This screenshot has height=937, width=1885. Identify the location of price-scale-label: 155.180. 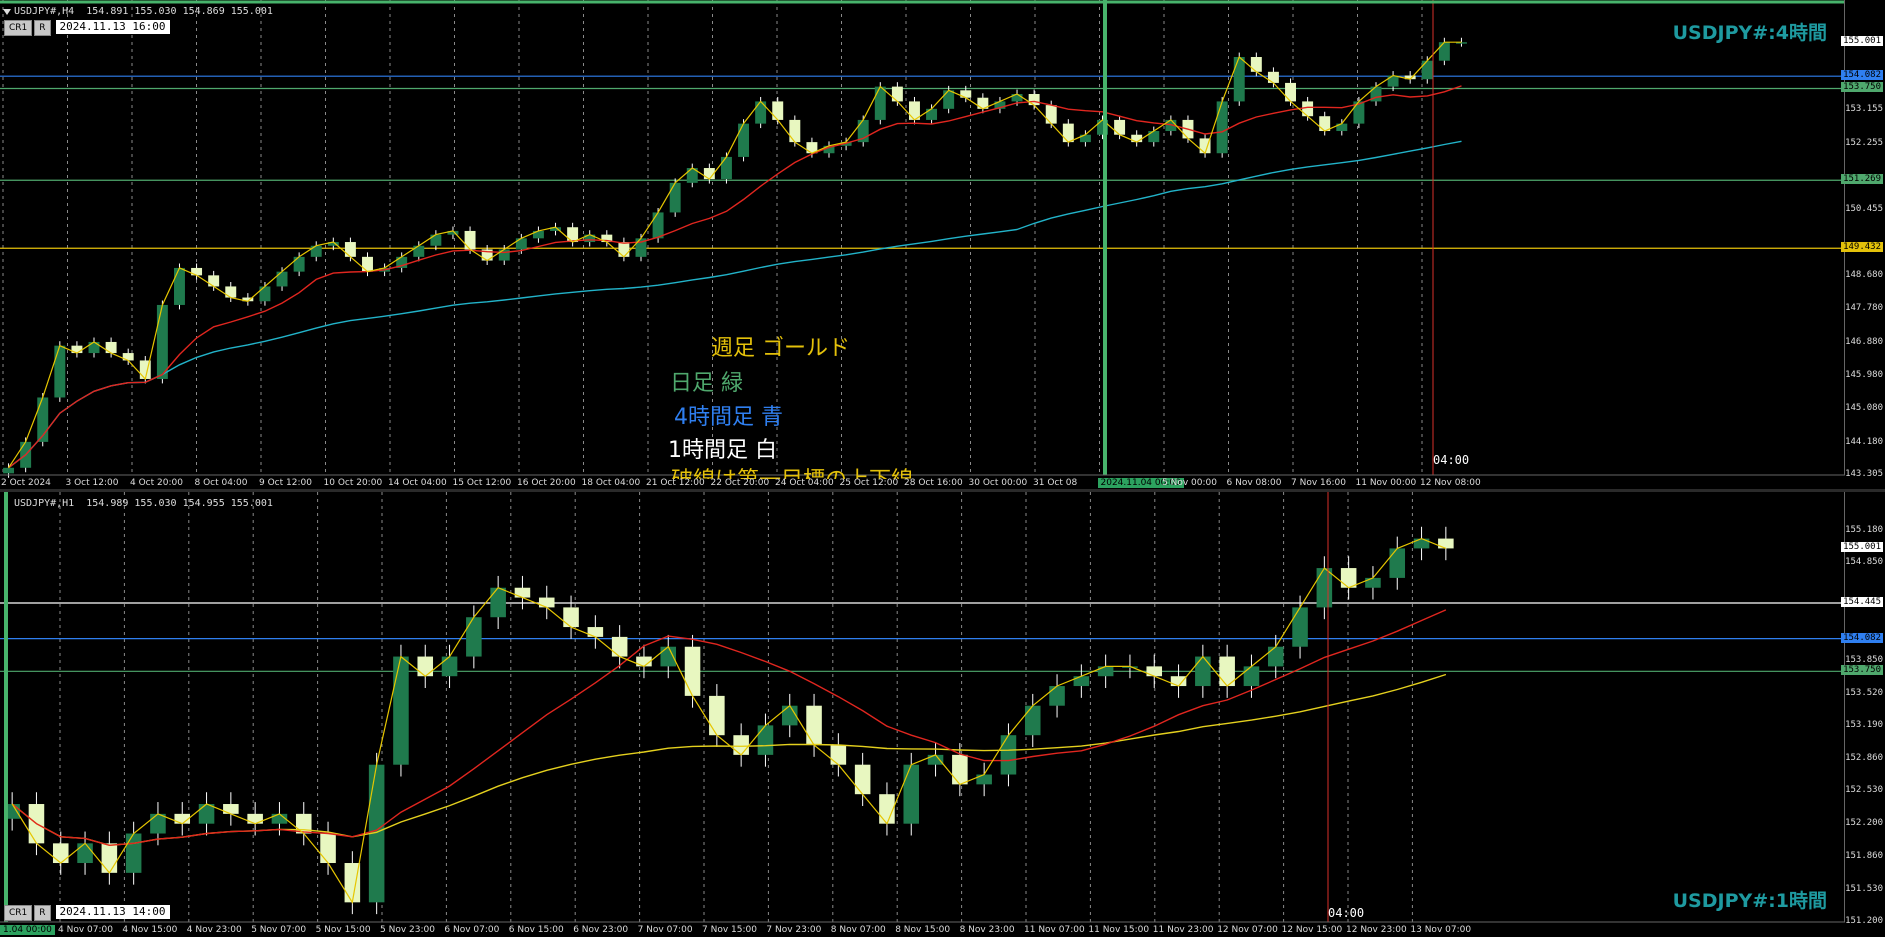
(1864, 529).